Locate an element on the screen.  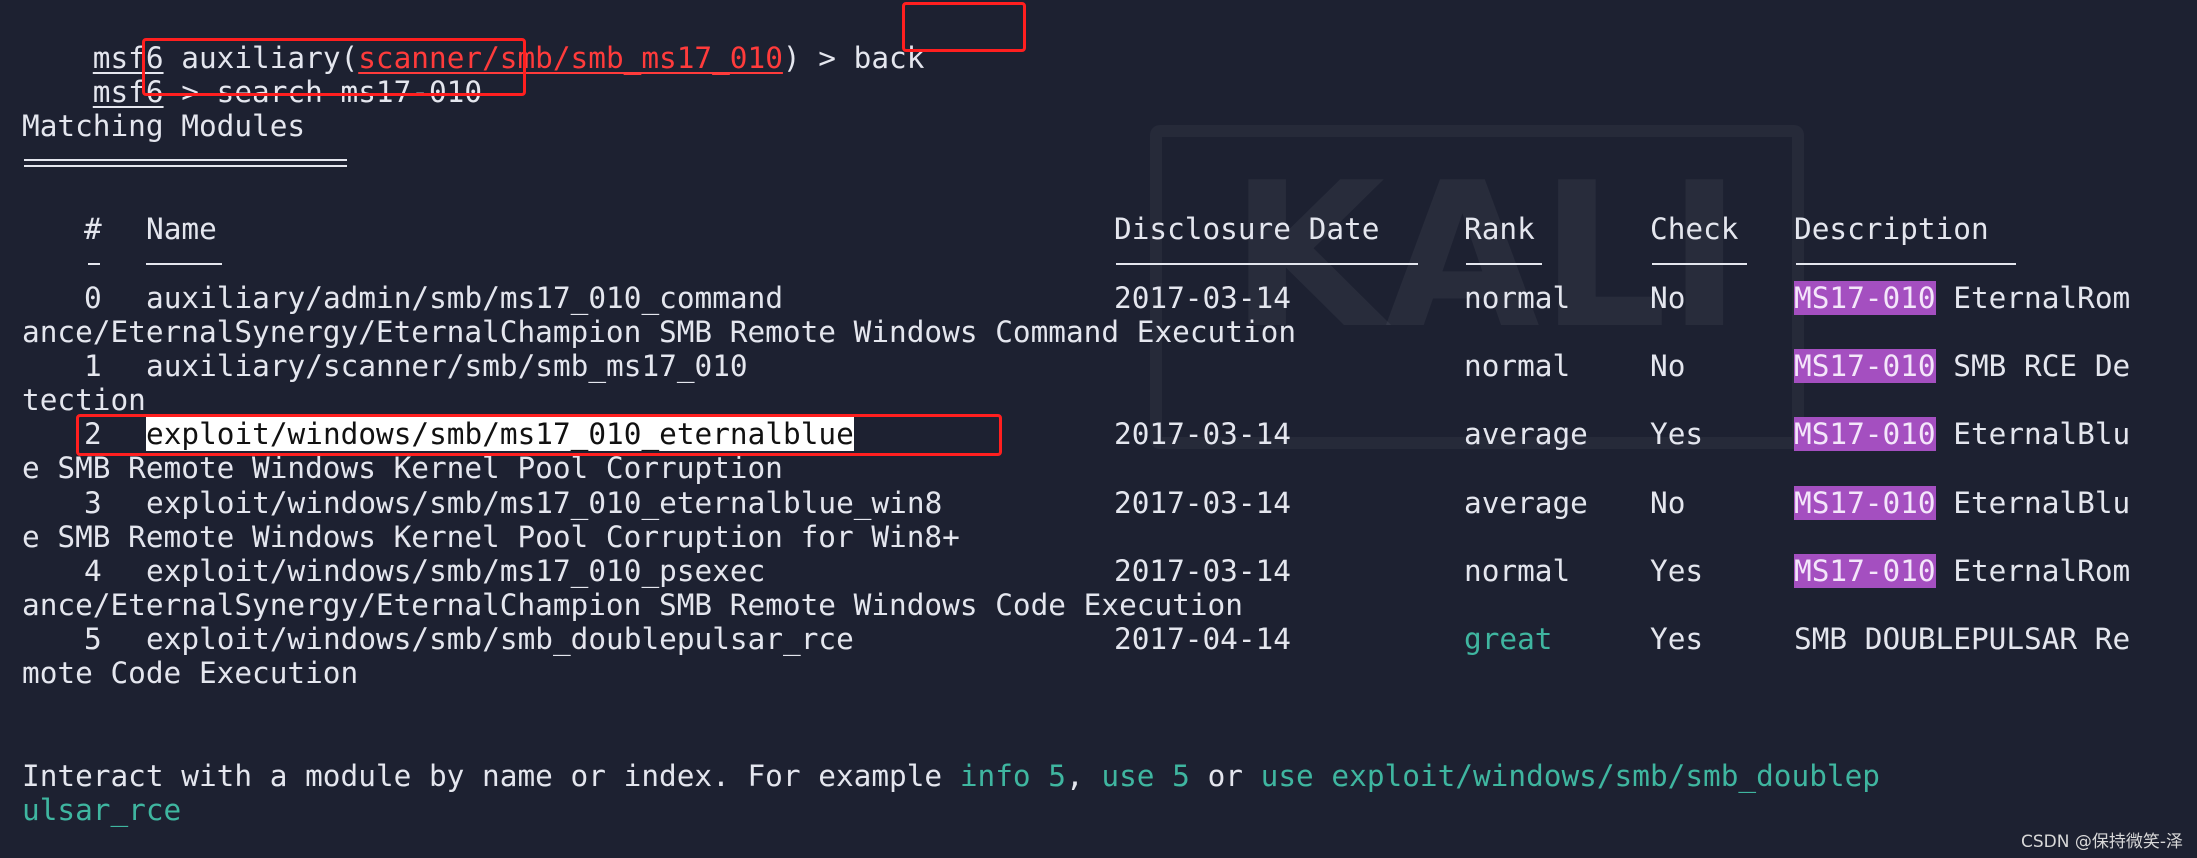
hint-use-full-command: use exploit/windows/smb/smb_doublep is located at coordinates (1570, 776).